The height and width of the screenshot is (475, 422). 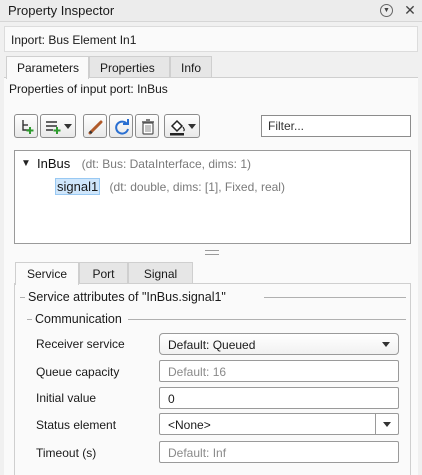 What do you see at coordinates (80, 344) in the screenshot?
I see `receiver-service-label: Receiver service` at bounding box center [80, 344].